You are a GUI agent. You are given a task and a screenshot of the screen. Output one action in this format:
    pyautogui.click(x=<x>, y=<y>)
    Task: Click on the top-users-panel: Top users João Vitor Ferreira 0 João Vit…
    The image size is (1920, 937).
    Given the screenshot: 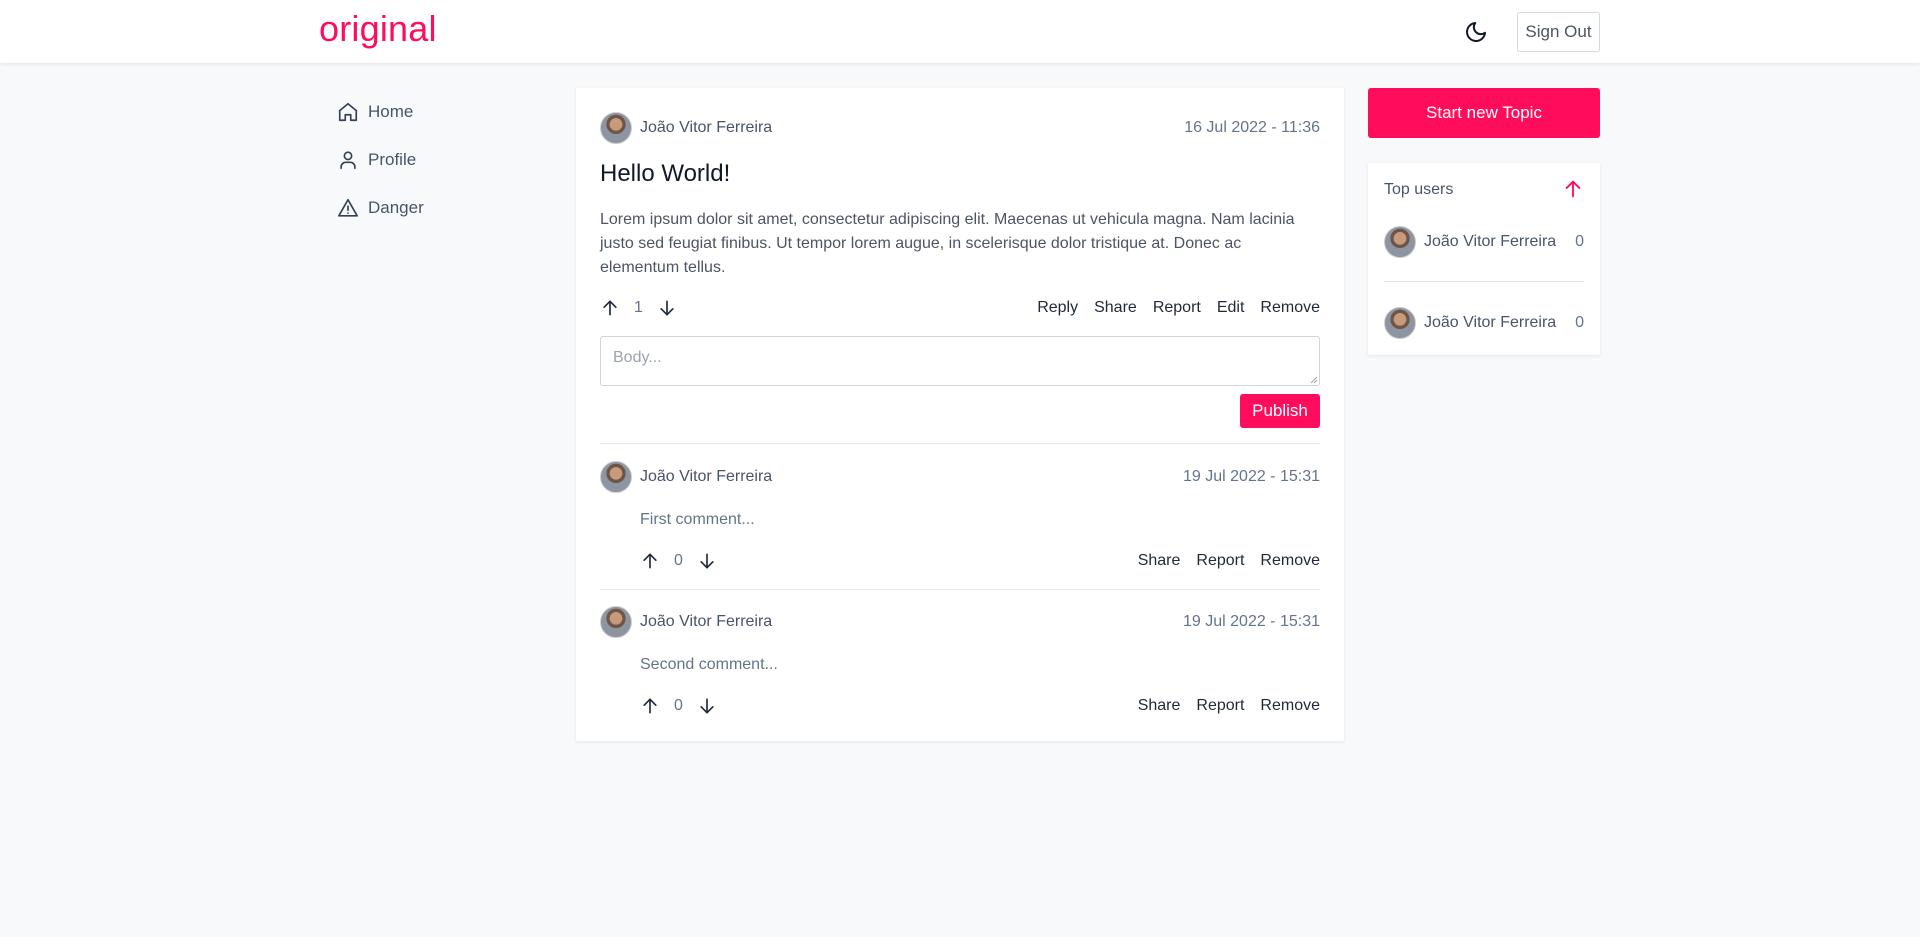 What is the action you would take?
    pyautogui.click(x=1484, y=259)
    